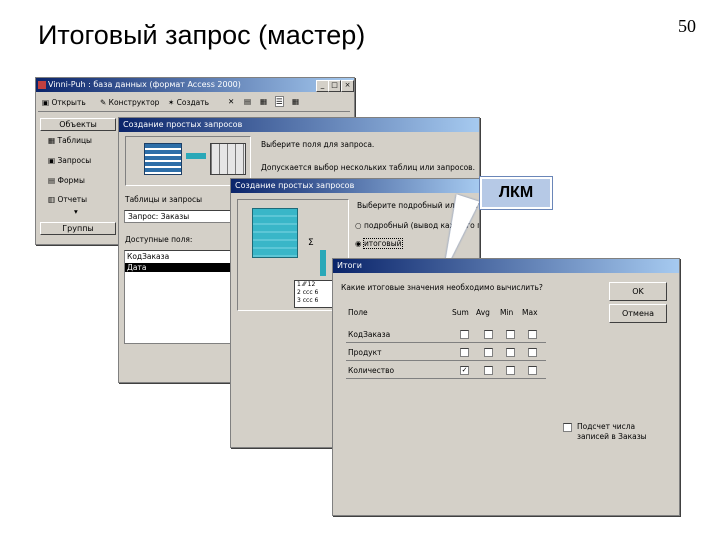 This screenshot has width=720, height=540. I want to click on cancel-button: Отмена, so click(638, 313).